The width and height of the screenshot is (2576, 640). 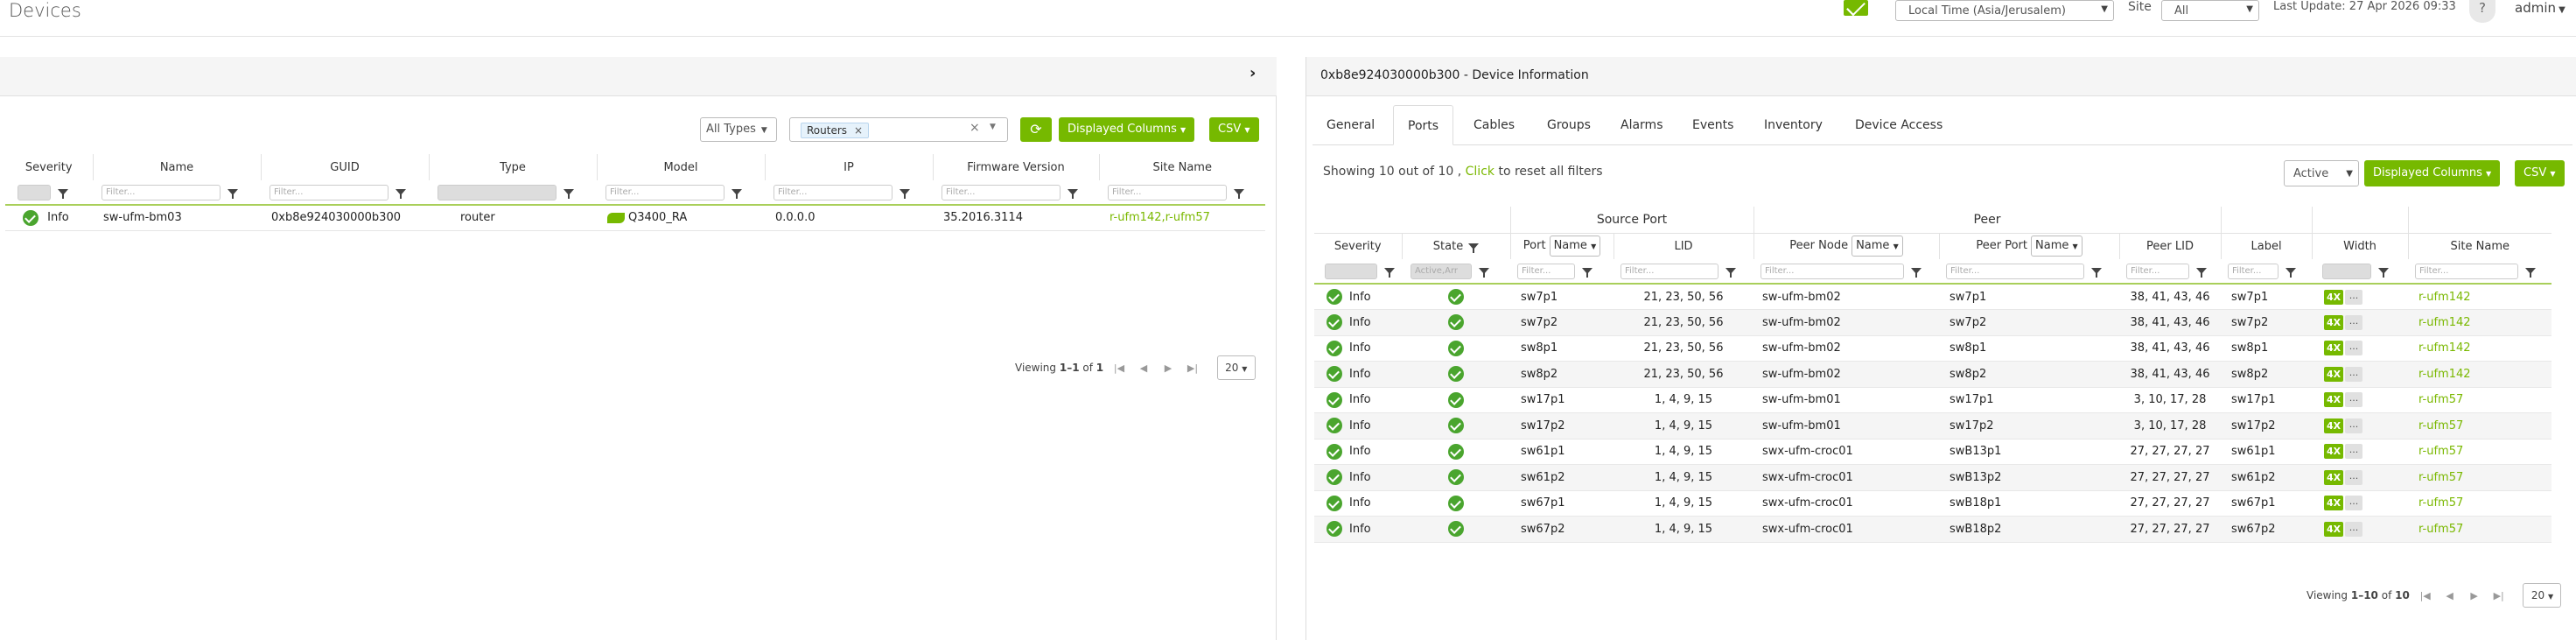 What do you see at coordinates (849, 167) in the screenshot?
I see `column-header: IP` at bounding box center [849, 167].